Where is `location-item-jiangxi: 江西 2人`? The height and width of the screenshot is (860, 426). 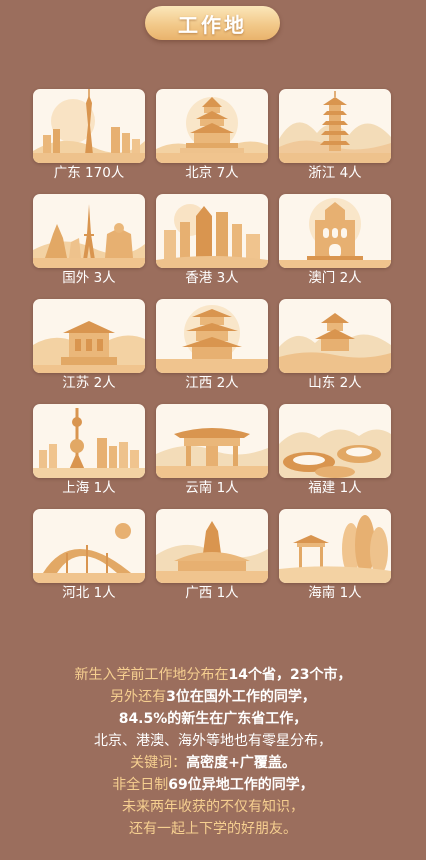
location-item-jiangxi: 江西 2人 is located at coordinates (212, 346).